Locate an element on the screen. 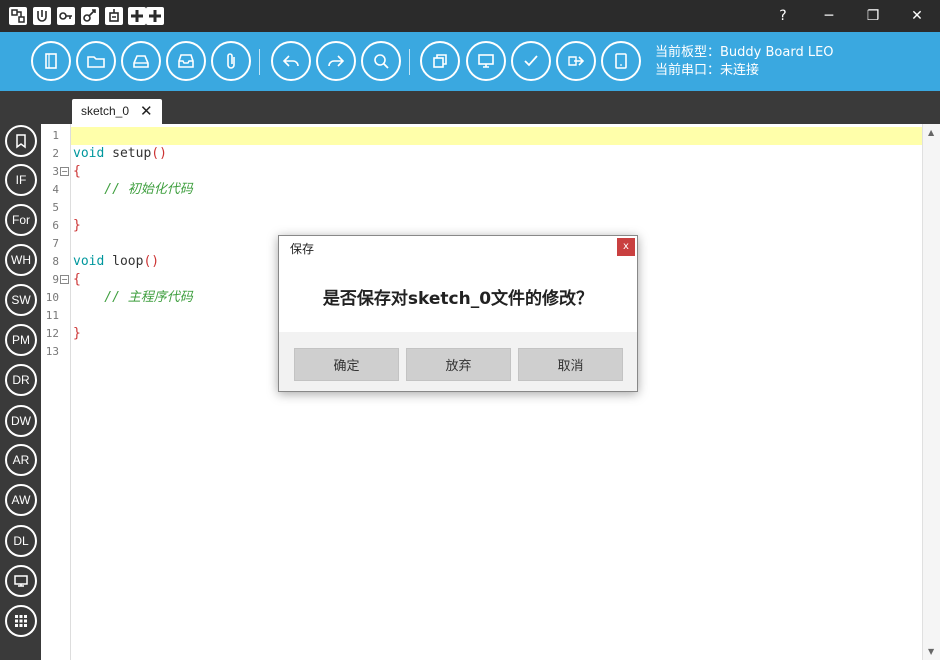 Image resolution: width=940 pixels, height=660 pixels. serial-port-label: 当前串口：未连接 is located at coordinates (707, 70).